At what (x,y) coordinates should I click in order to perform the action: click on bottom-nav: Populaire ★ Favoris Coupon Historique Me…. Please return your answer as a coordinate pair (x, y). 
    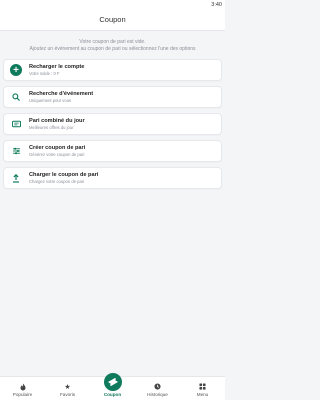
    Looking at the image, I should click on (112, 386).